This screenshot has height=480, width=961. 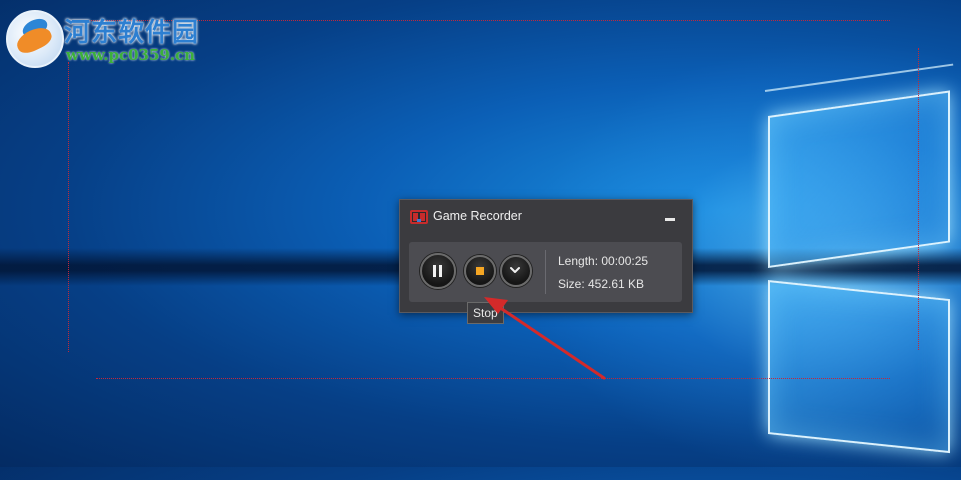 I want to click on stop-icon, so click(x=480, y=271).